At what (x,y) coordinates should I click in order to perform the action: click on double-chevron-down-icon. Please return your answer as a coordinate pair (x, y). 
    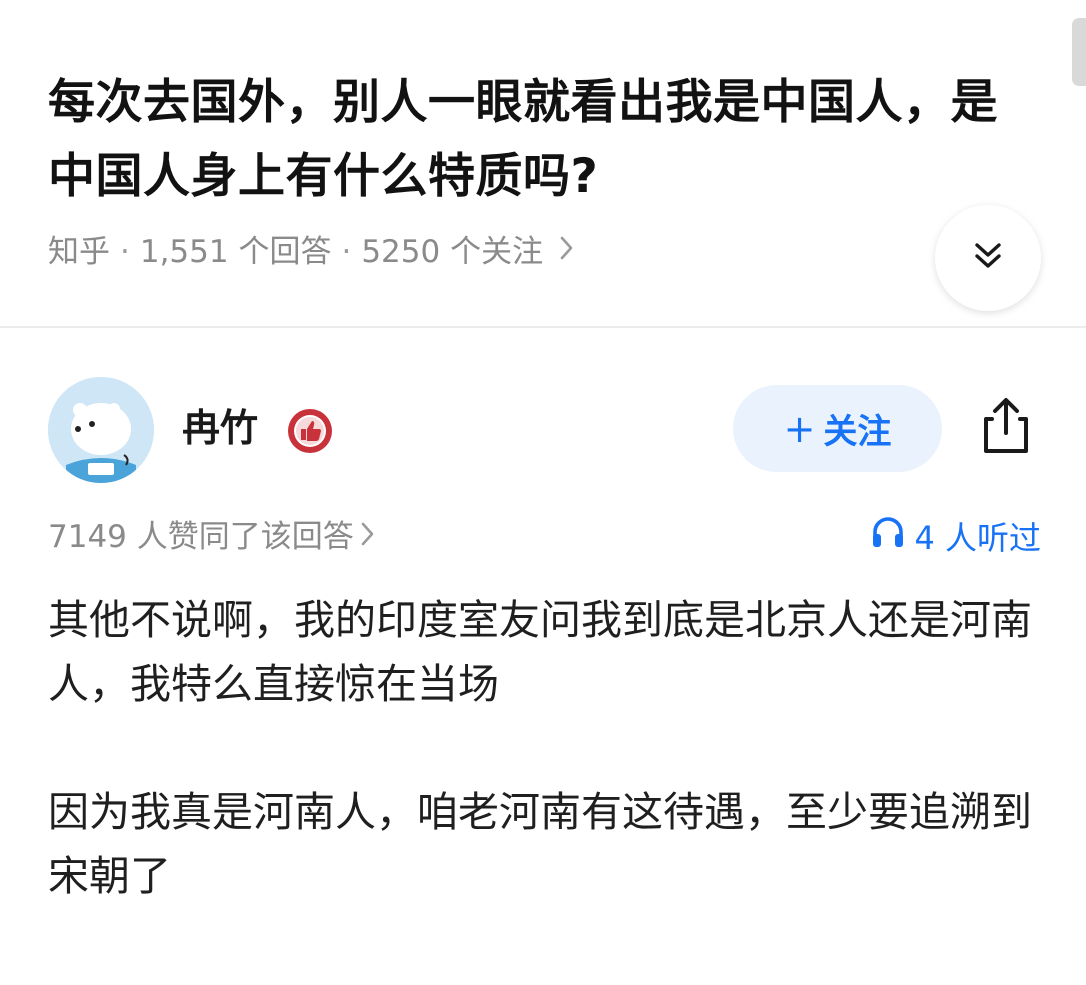
    Looking at the image, I should click on (988, 258).